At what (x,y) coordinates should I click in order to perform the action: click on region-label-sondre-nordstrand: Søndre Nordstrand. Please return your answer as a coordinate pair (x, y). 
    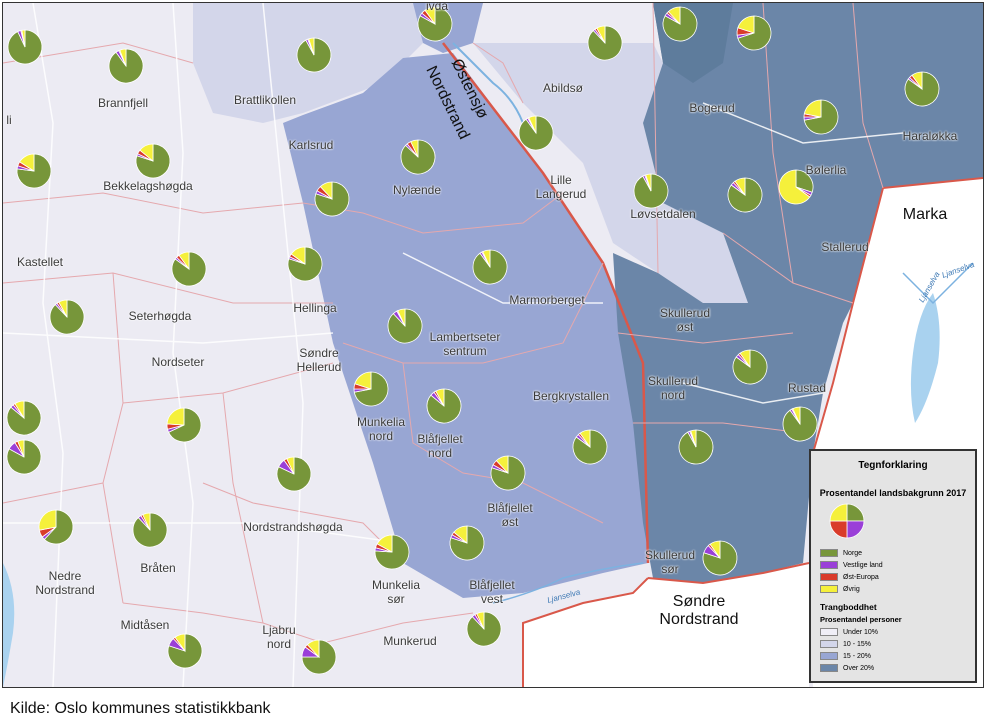
    Looking at the image, I should click on (699, 610).